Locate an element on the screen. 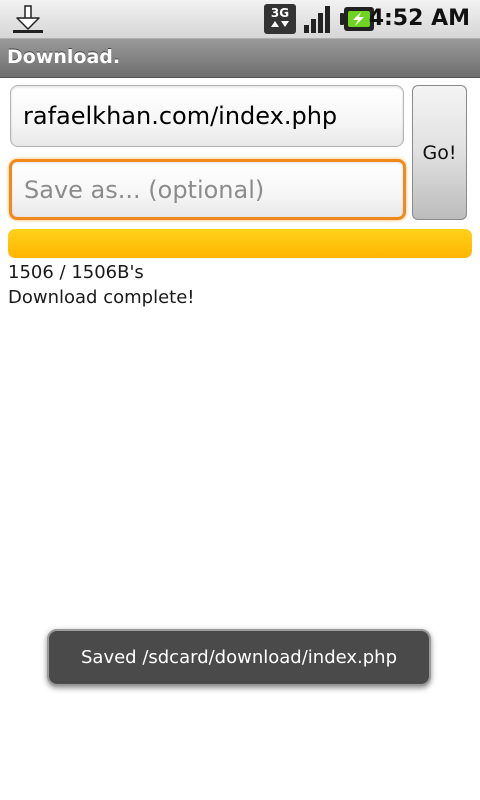 Image resolution: width=480 pixels, height=800 pixels. title-bar: Download. is located at coordinates (240, 58).